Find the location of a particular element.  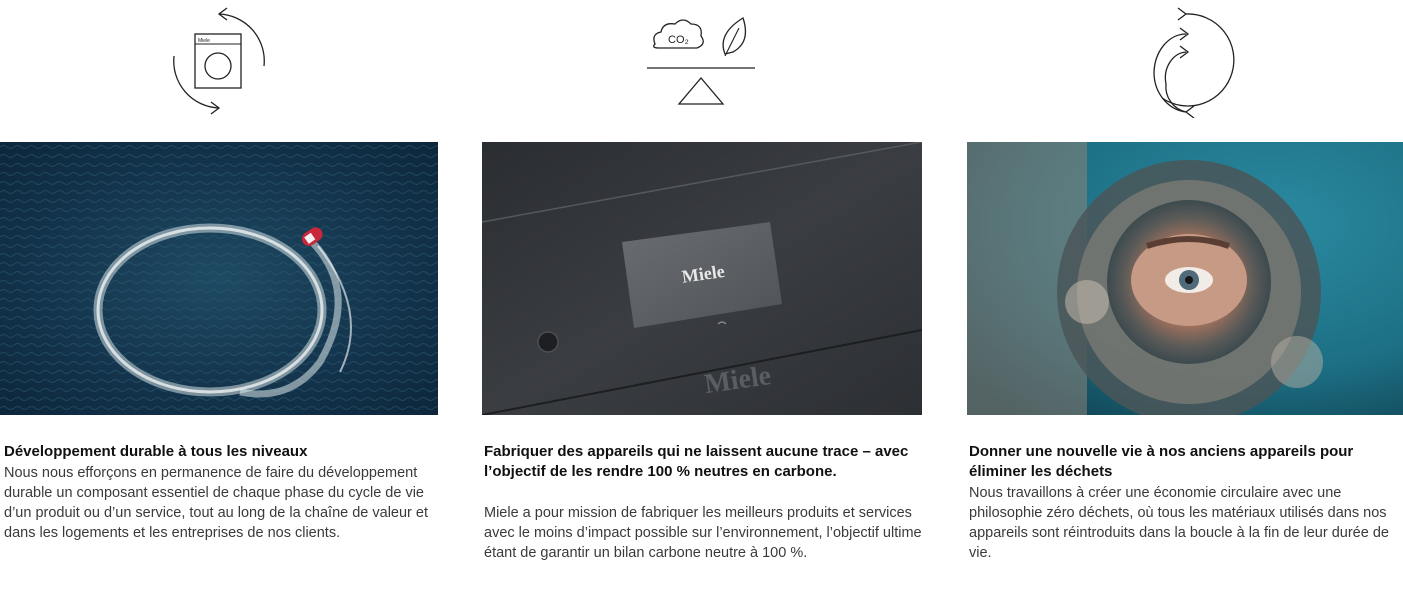

appliance-lifecycle-icon: Miele is located at coordinates (219, 61).